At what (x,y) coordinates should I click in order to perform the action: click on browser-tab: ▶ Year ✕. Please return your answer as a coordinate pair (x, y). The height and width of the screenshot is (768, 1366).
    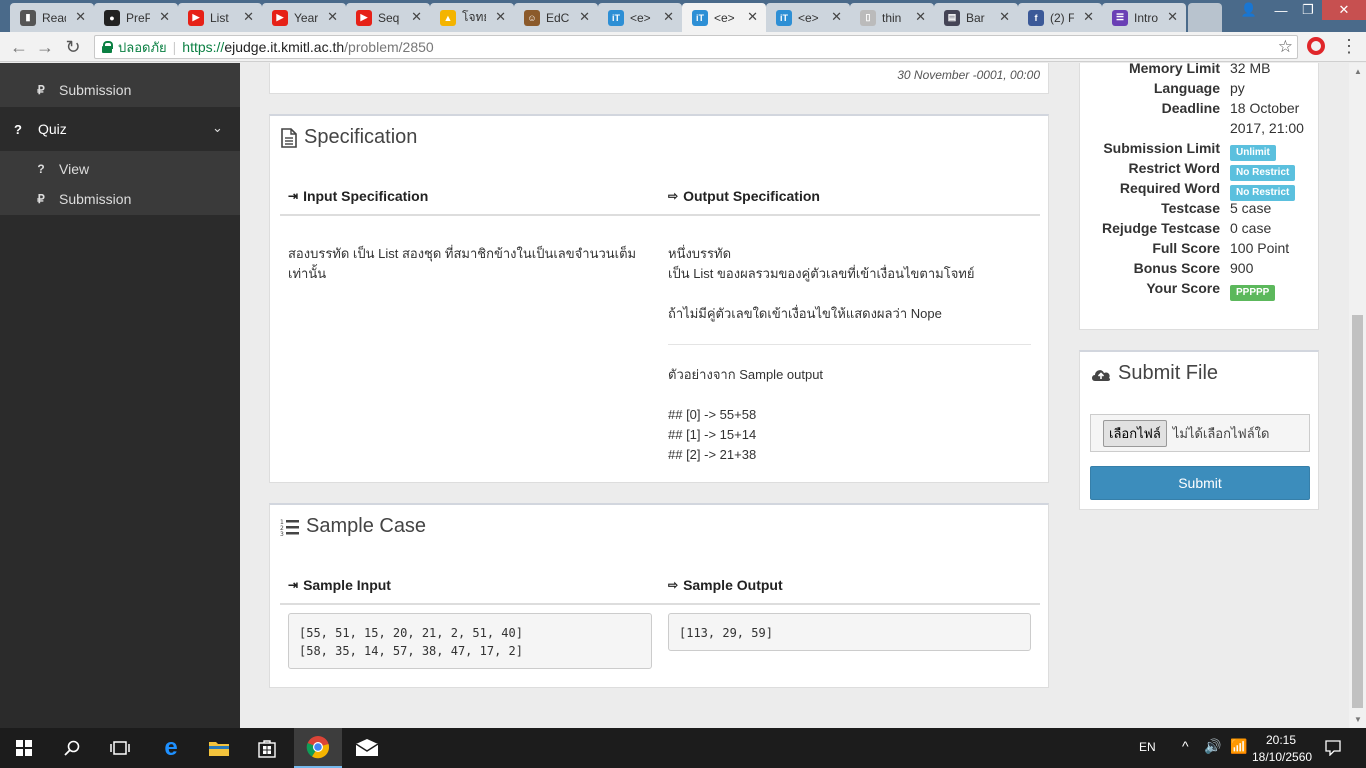
    Looking at the image, I should click on (304, 17).